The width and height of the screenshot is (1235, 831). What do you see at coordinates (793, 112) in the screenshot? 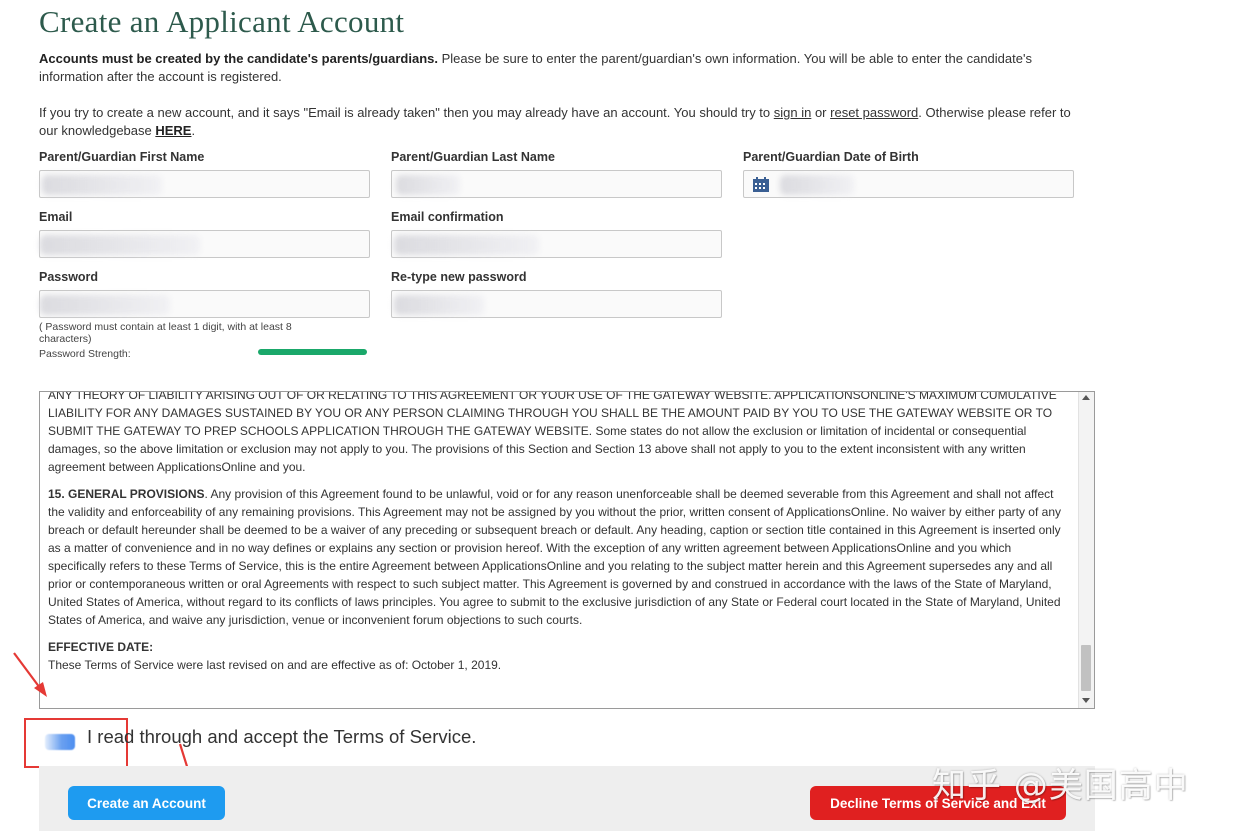
I see `sign-in-link: sign in` at bounding box center [793, 112].